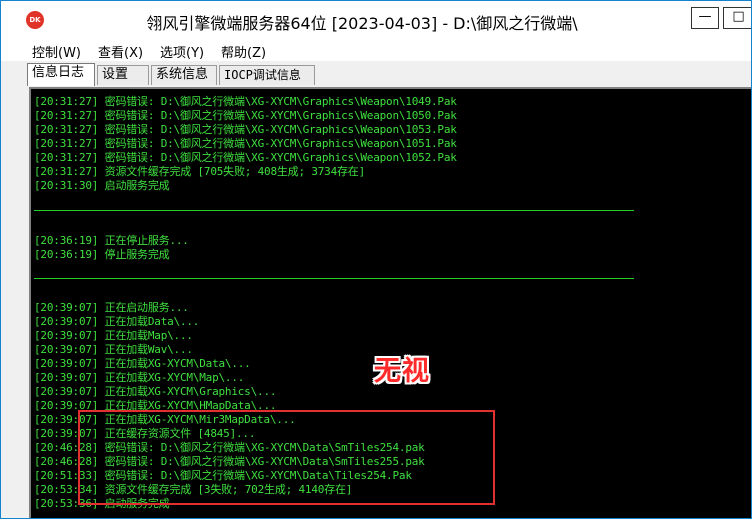 This screenshot has width=752, height=519. Describe the element at coordinates (376, 50) in the screenshot. I see `menu-bar: 控制(W) 查看(X) 选项(Y) 帮助(Z)` at that location.